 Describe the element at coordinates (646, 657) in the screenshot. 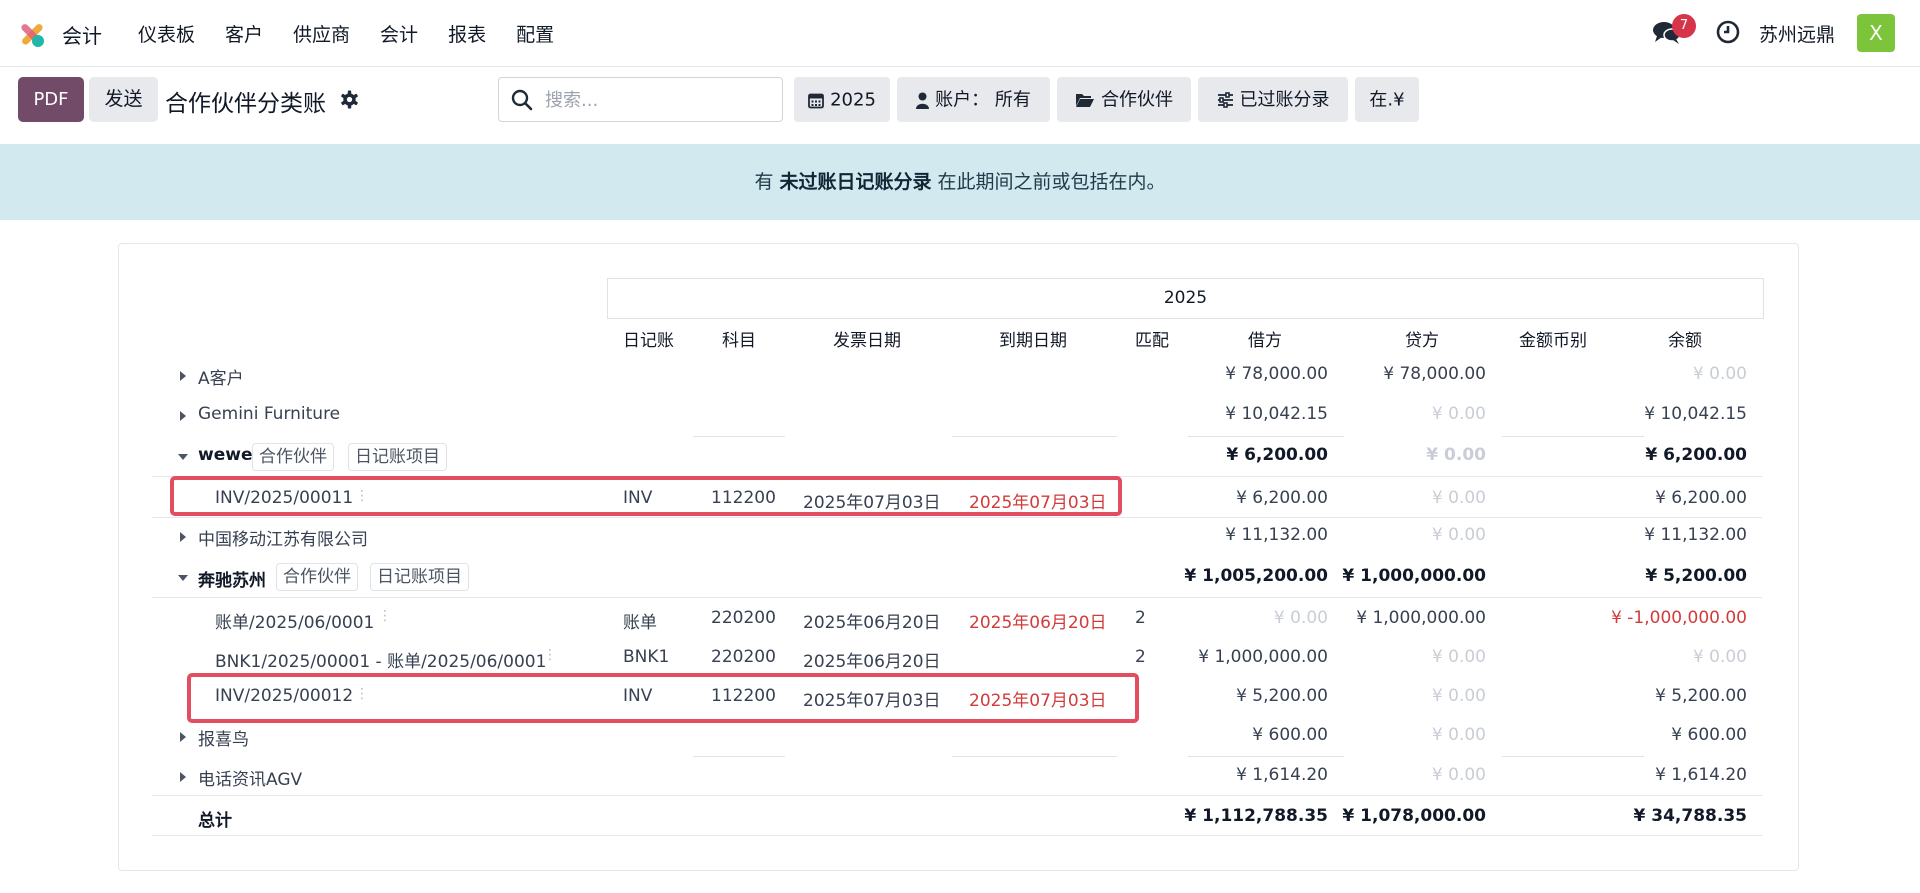

I see `journal-code: BNK1` at that location.